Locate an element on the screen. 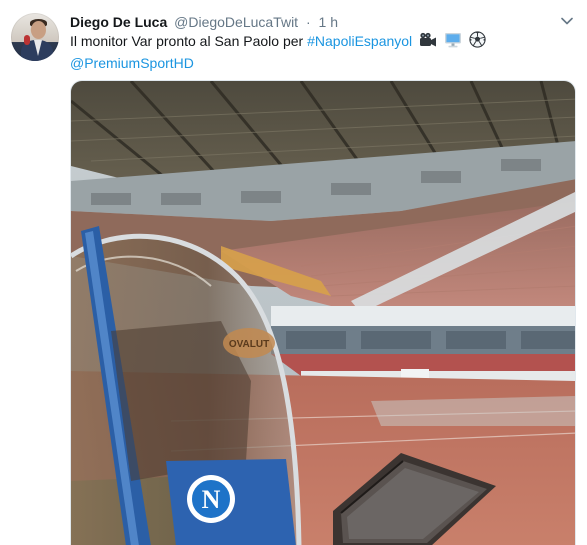  mention-link: @PremiumSportHD is located at coordinates (132, 63).